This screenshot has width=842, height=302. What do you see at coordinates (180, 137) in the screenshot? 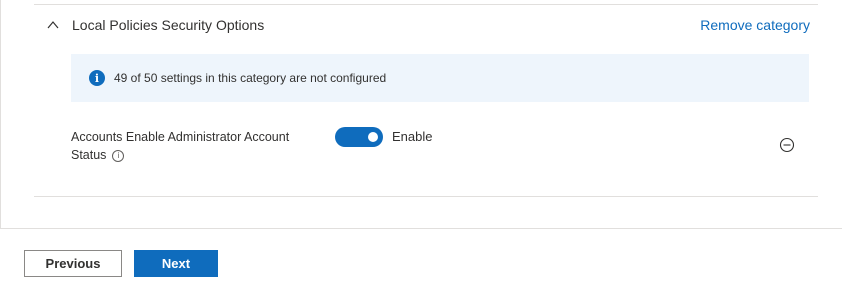
I see `setting-label-line1: Accounts Enable Administrator Account` at bounding box center [180, 137].